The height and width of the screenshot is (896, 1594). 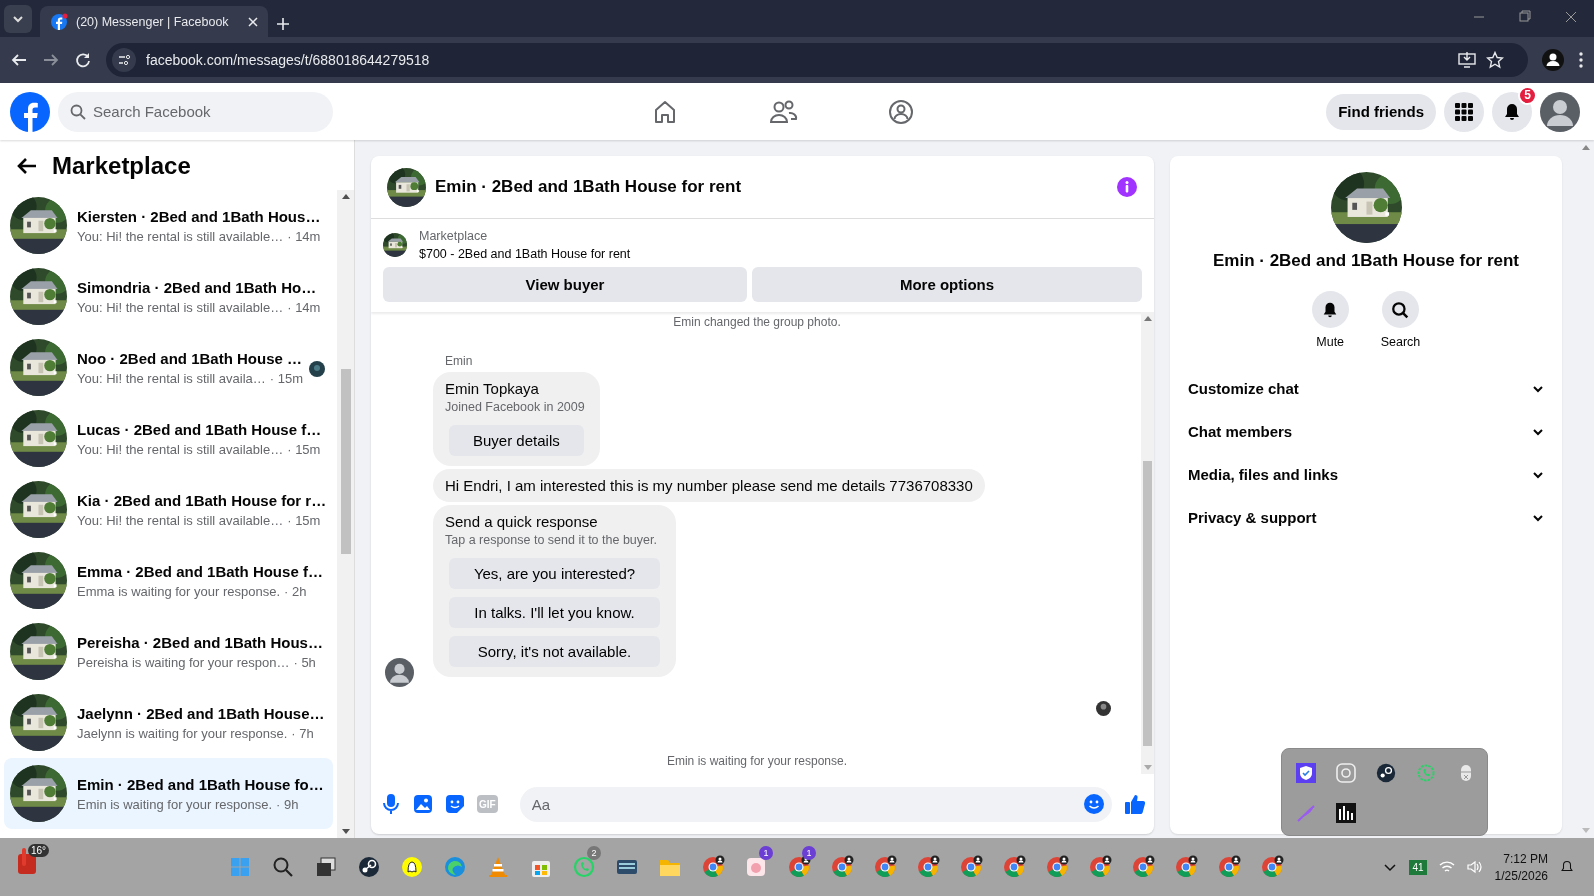 What do you see at coordinates (1381, 111) in the screenshot?
I see `find-friends-button: Find friends` at bounding box center [1381, 111].